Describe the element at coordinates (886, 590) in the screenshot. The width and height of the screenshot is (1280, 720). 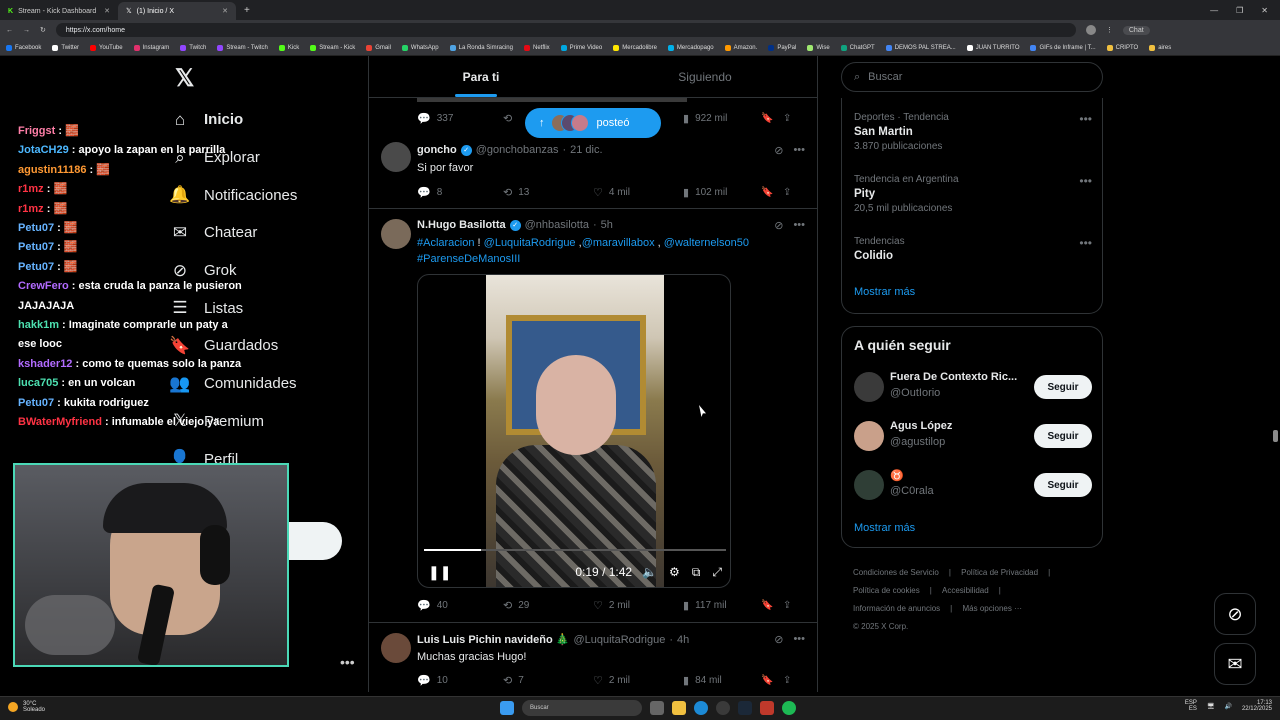
I see `footer-link: Política de cookies` at that location.